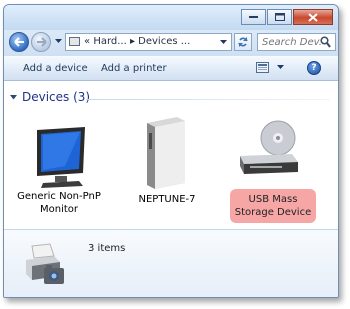  What do you see at coordinates (270, 67) in the screenshot?
I see `change-view-button` at bounding box center [270, 67].